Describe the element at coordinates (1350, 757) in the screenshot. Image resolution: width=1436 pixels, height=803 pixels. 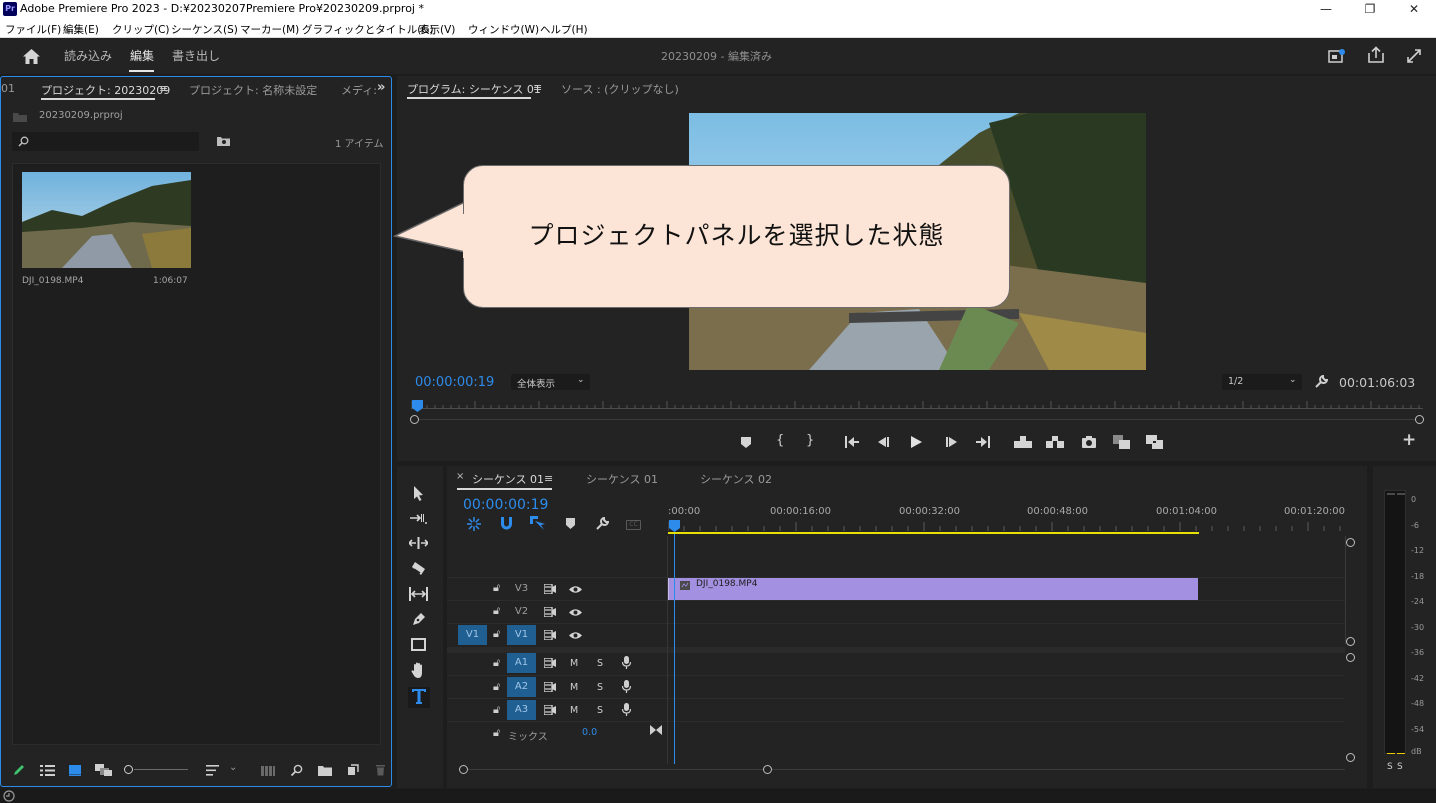
I see `audio-vscroll-bottom-handle` at that location.